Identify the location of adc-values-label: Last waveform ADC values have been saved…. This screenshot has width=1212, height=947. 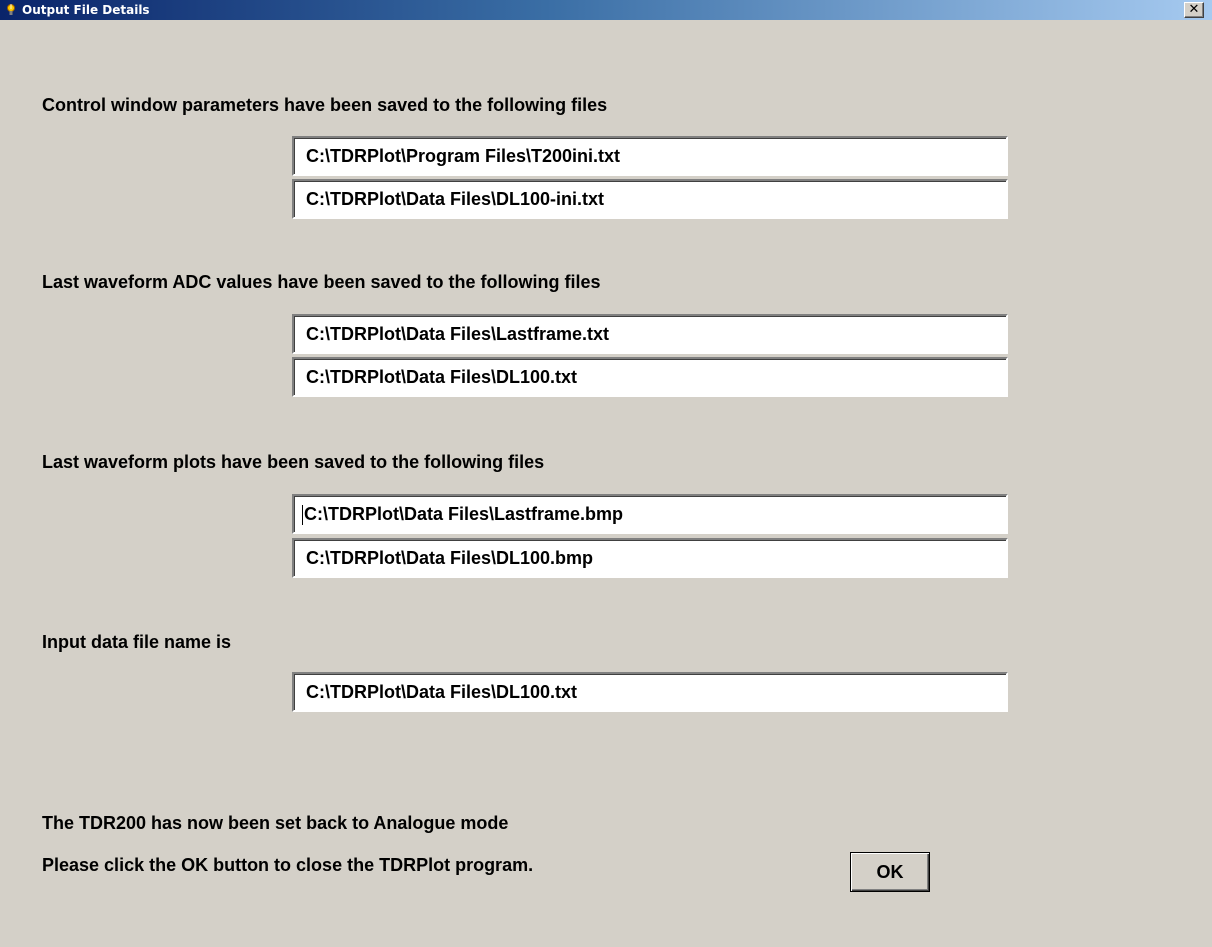
(321, 282).